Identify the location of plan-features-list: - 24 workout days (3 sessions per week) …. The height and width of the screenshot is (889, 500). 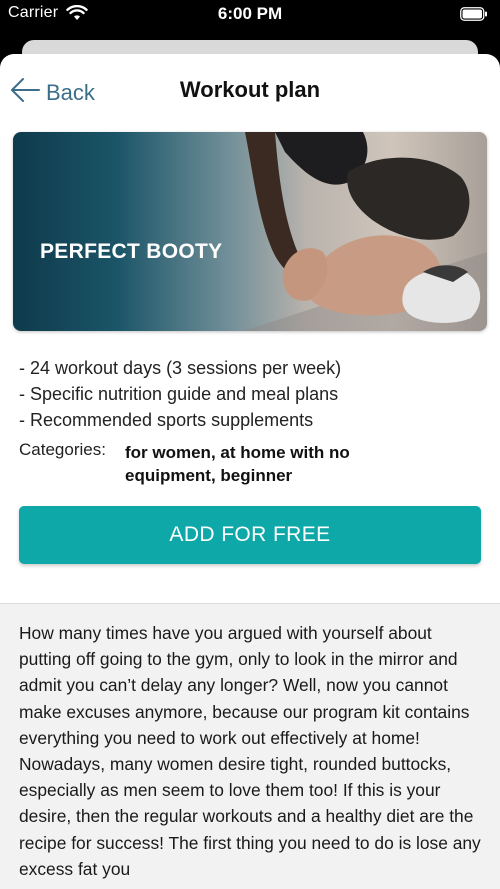
(254, 394).